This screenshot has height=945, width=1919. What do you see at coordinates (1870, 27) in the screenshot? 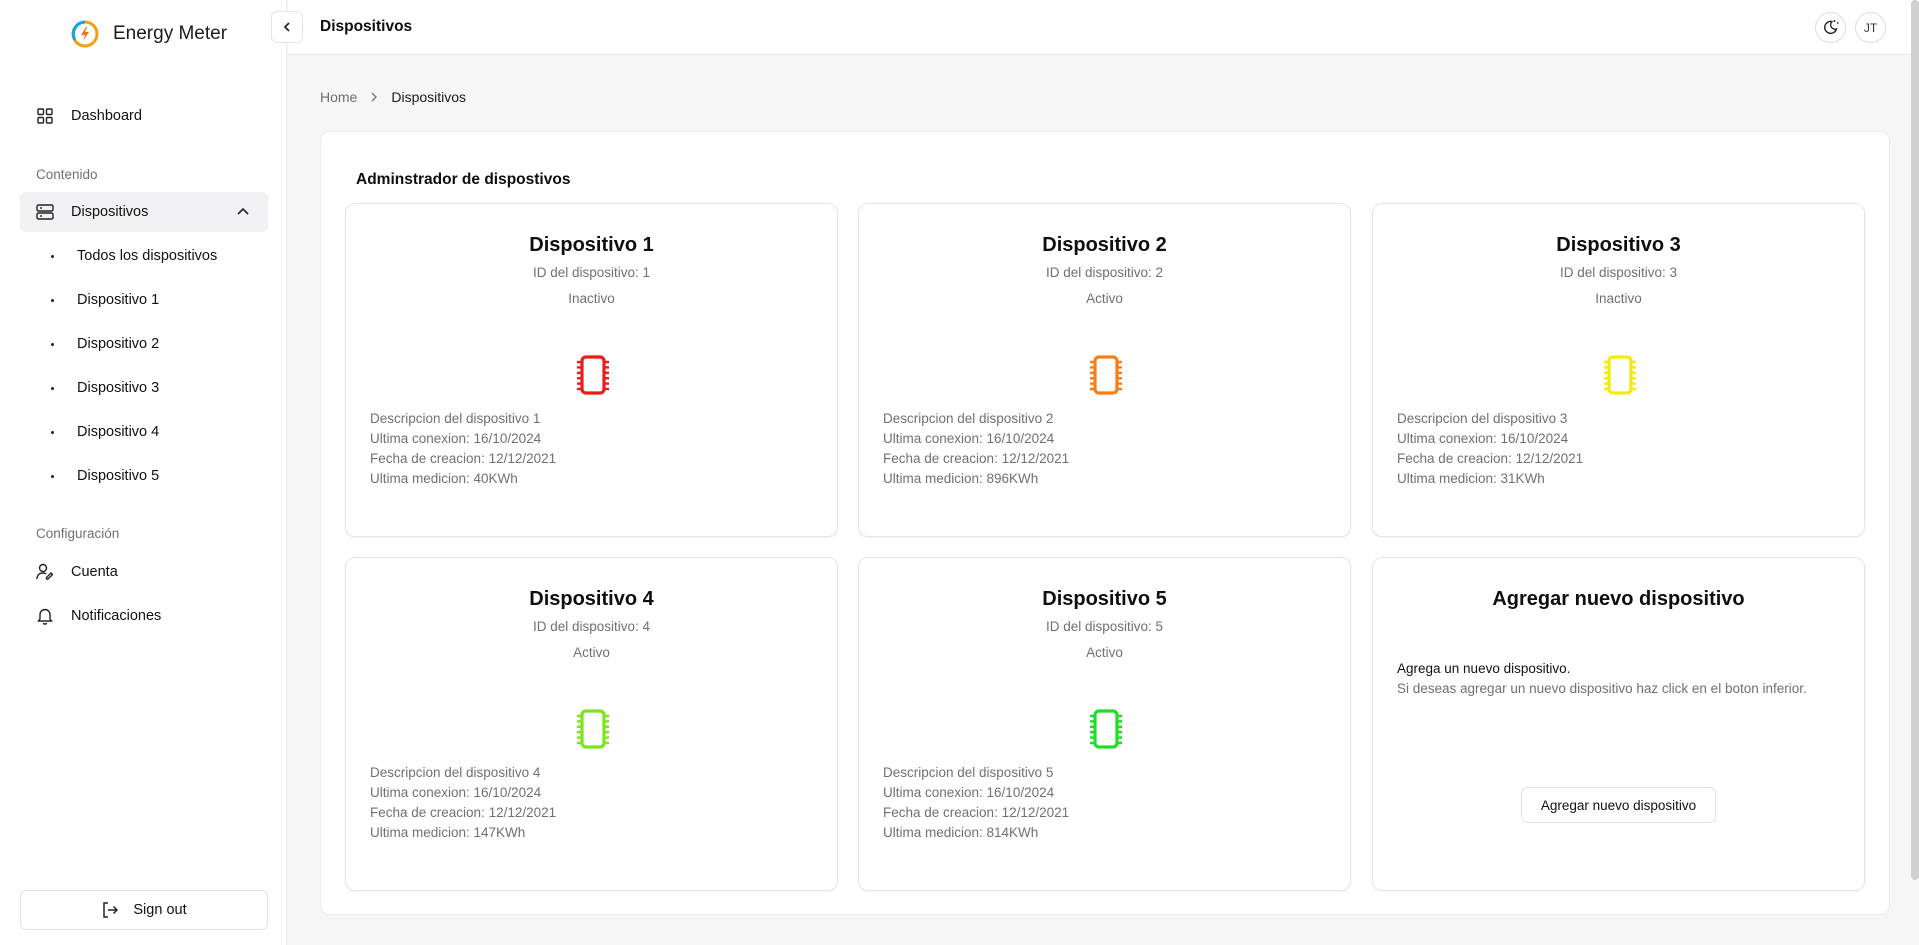
I see `avatar: JT` at bounding box center [1870, 27].